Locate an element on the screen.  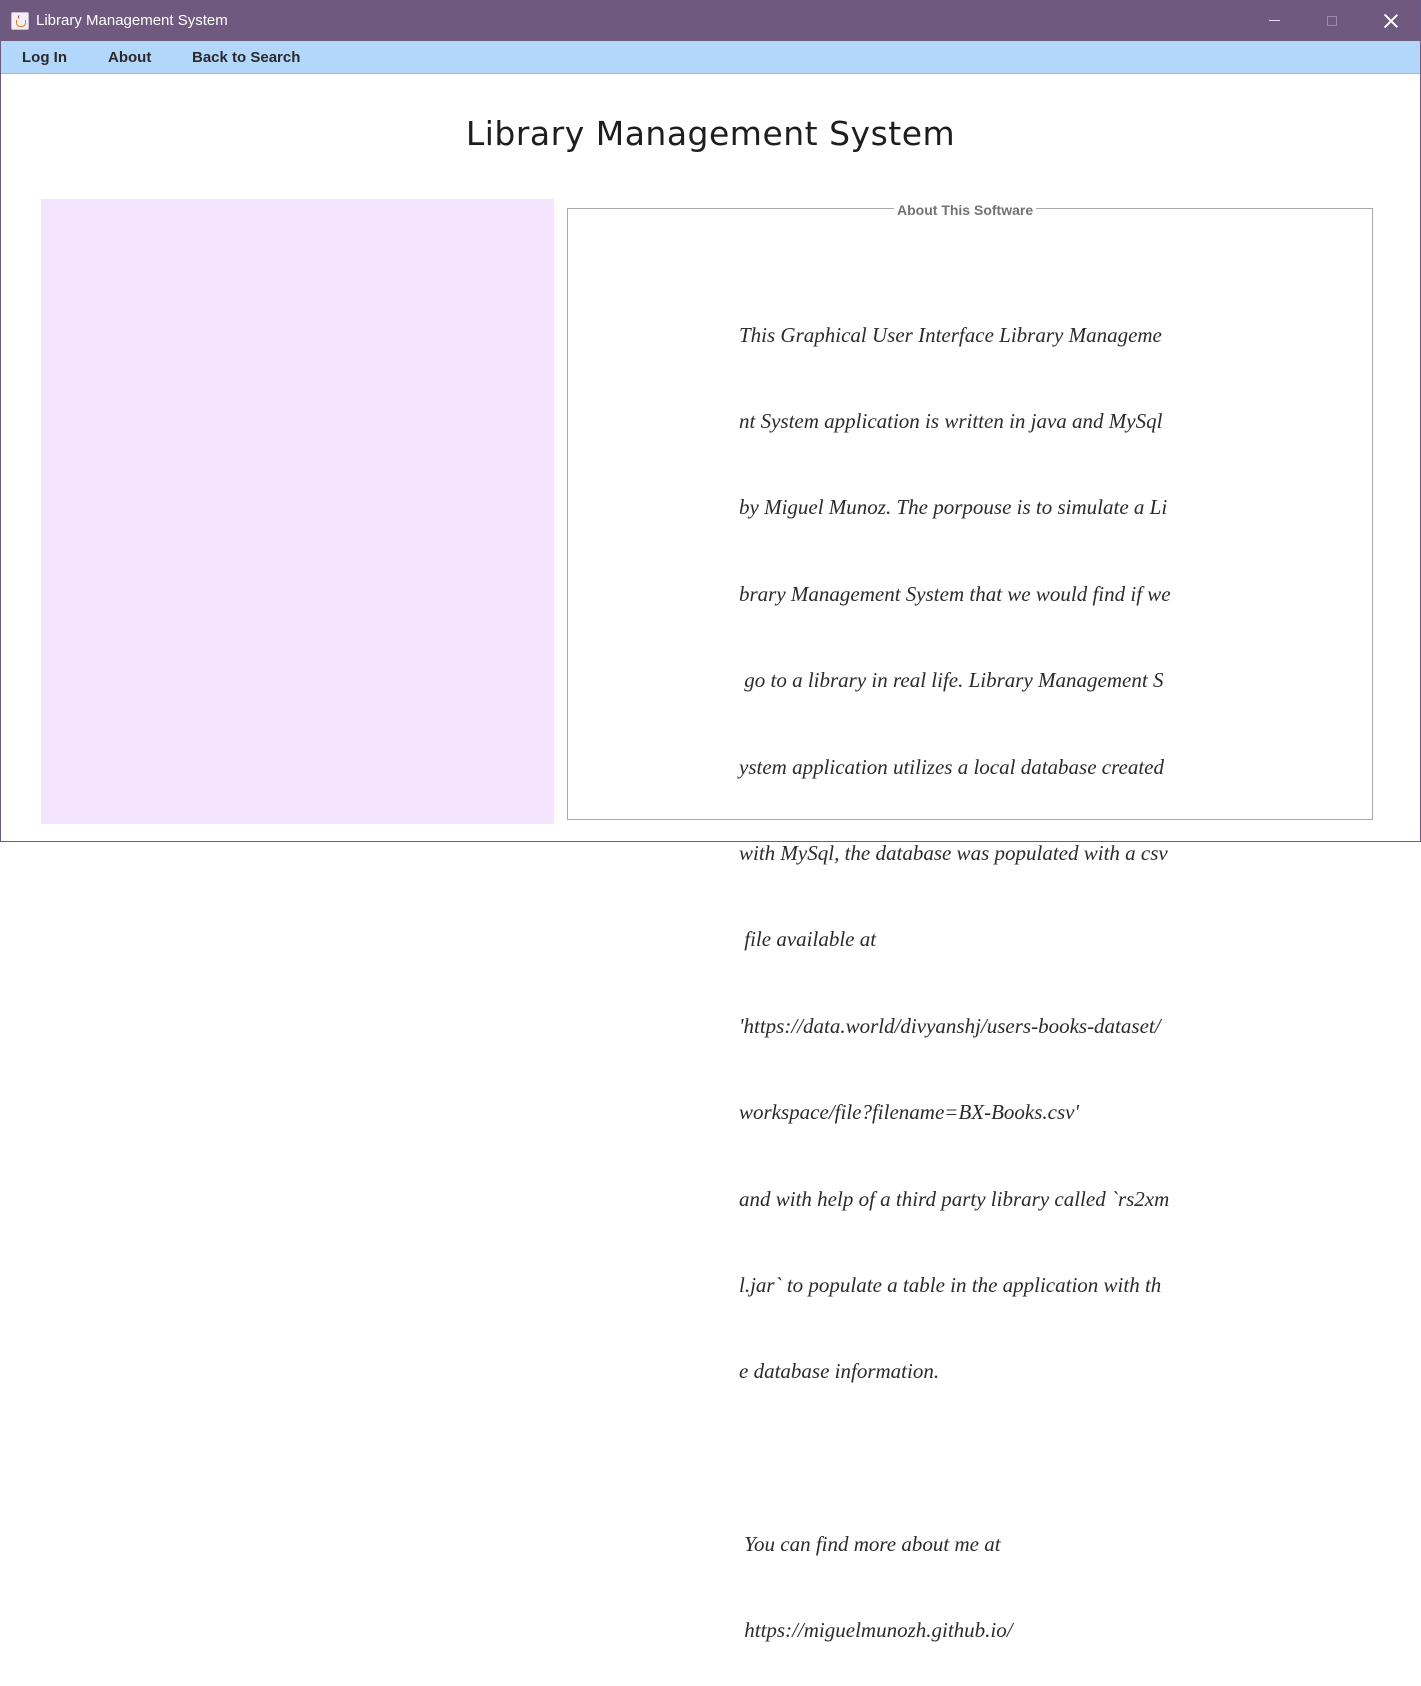
maximize-button is located at coordinates (1332, 20).